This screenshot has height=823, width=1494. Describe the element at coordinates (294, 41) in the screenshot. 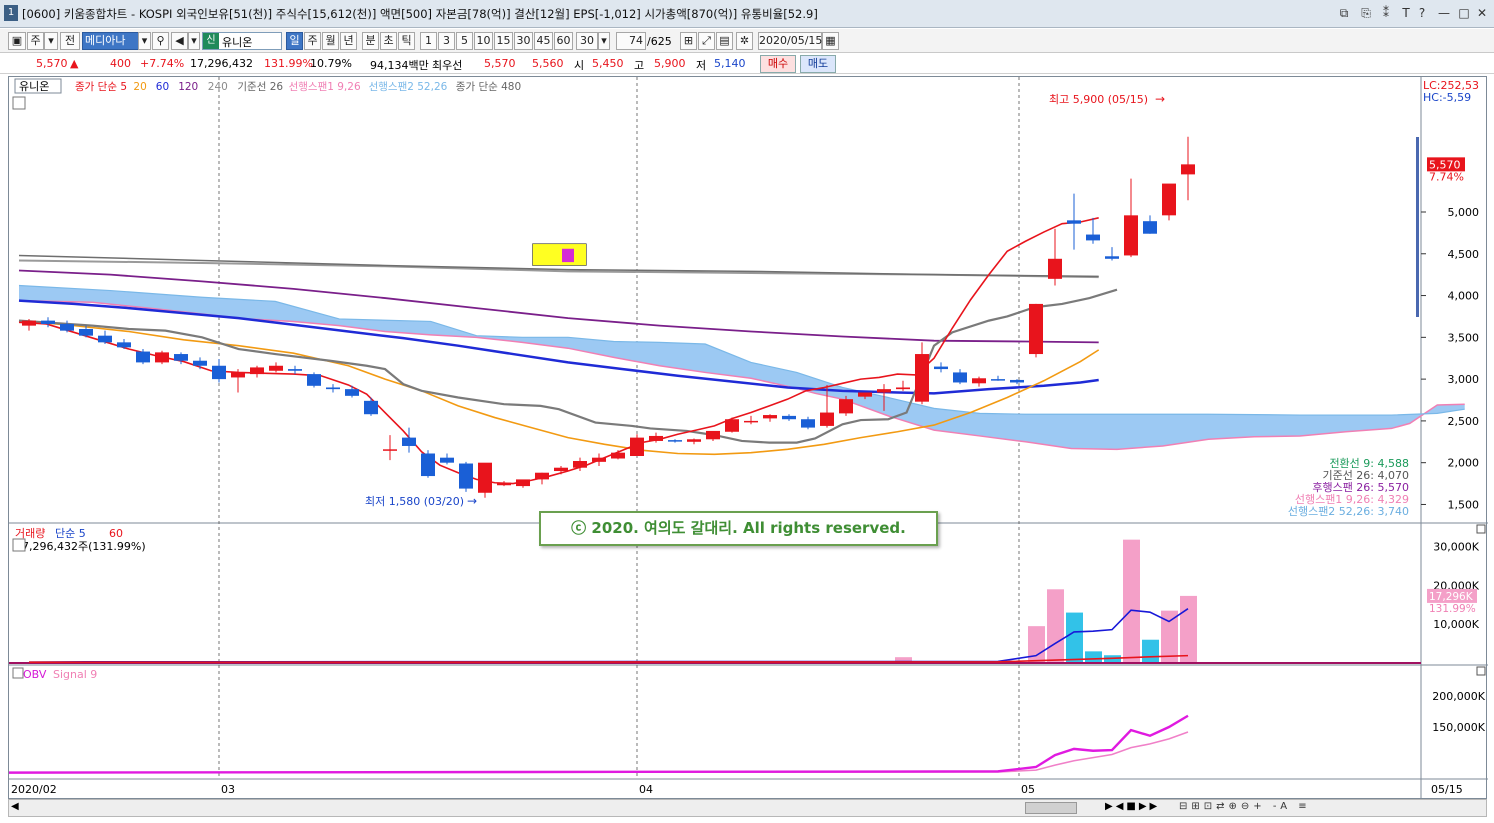

I see `interval-day-button: 일` at that location.